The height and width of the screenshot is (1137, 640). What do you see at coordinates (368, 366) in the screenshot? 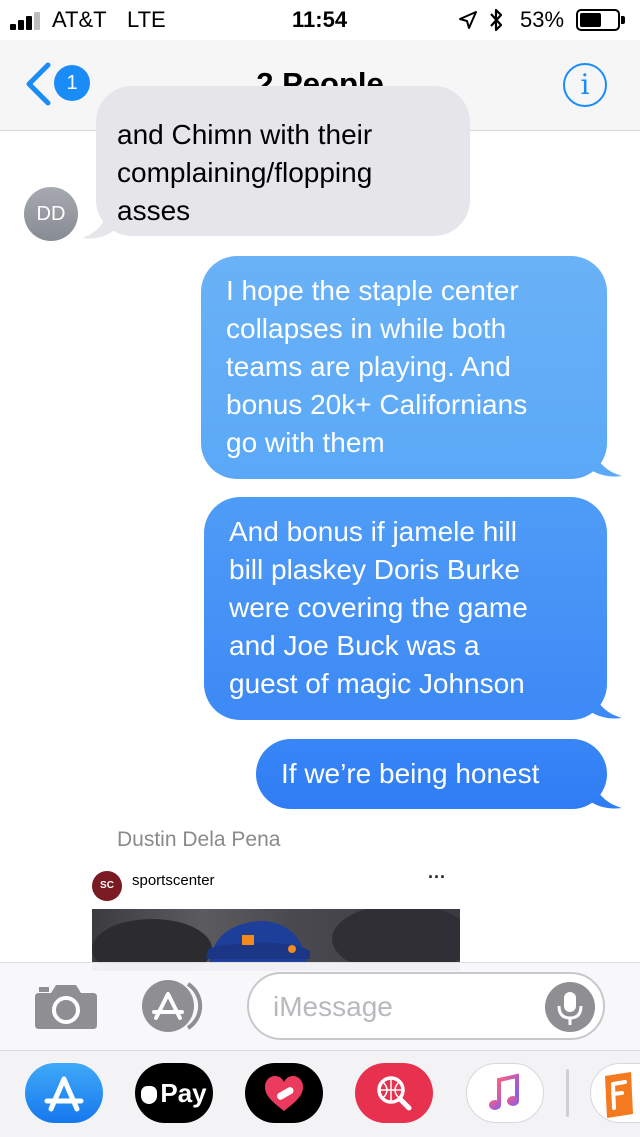
I see `message-line: teams are playing. And` at bounding box center [368, 366].